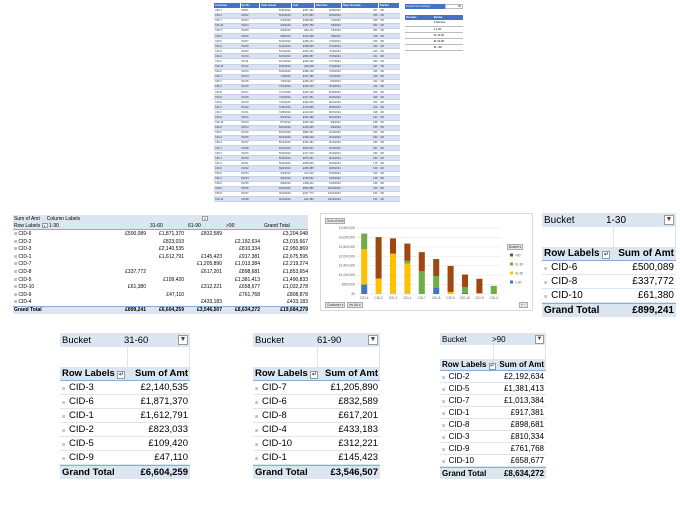  Describe the element at coordinates (316, 472) in the screenshot. I see `grand-total-row: Grand Total £3,546,507` at that location.